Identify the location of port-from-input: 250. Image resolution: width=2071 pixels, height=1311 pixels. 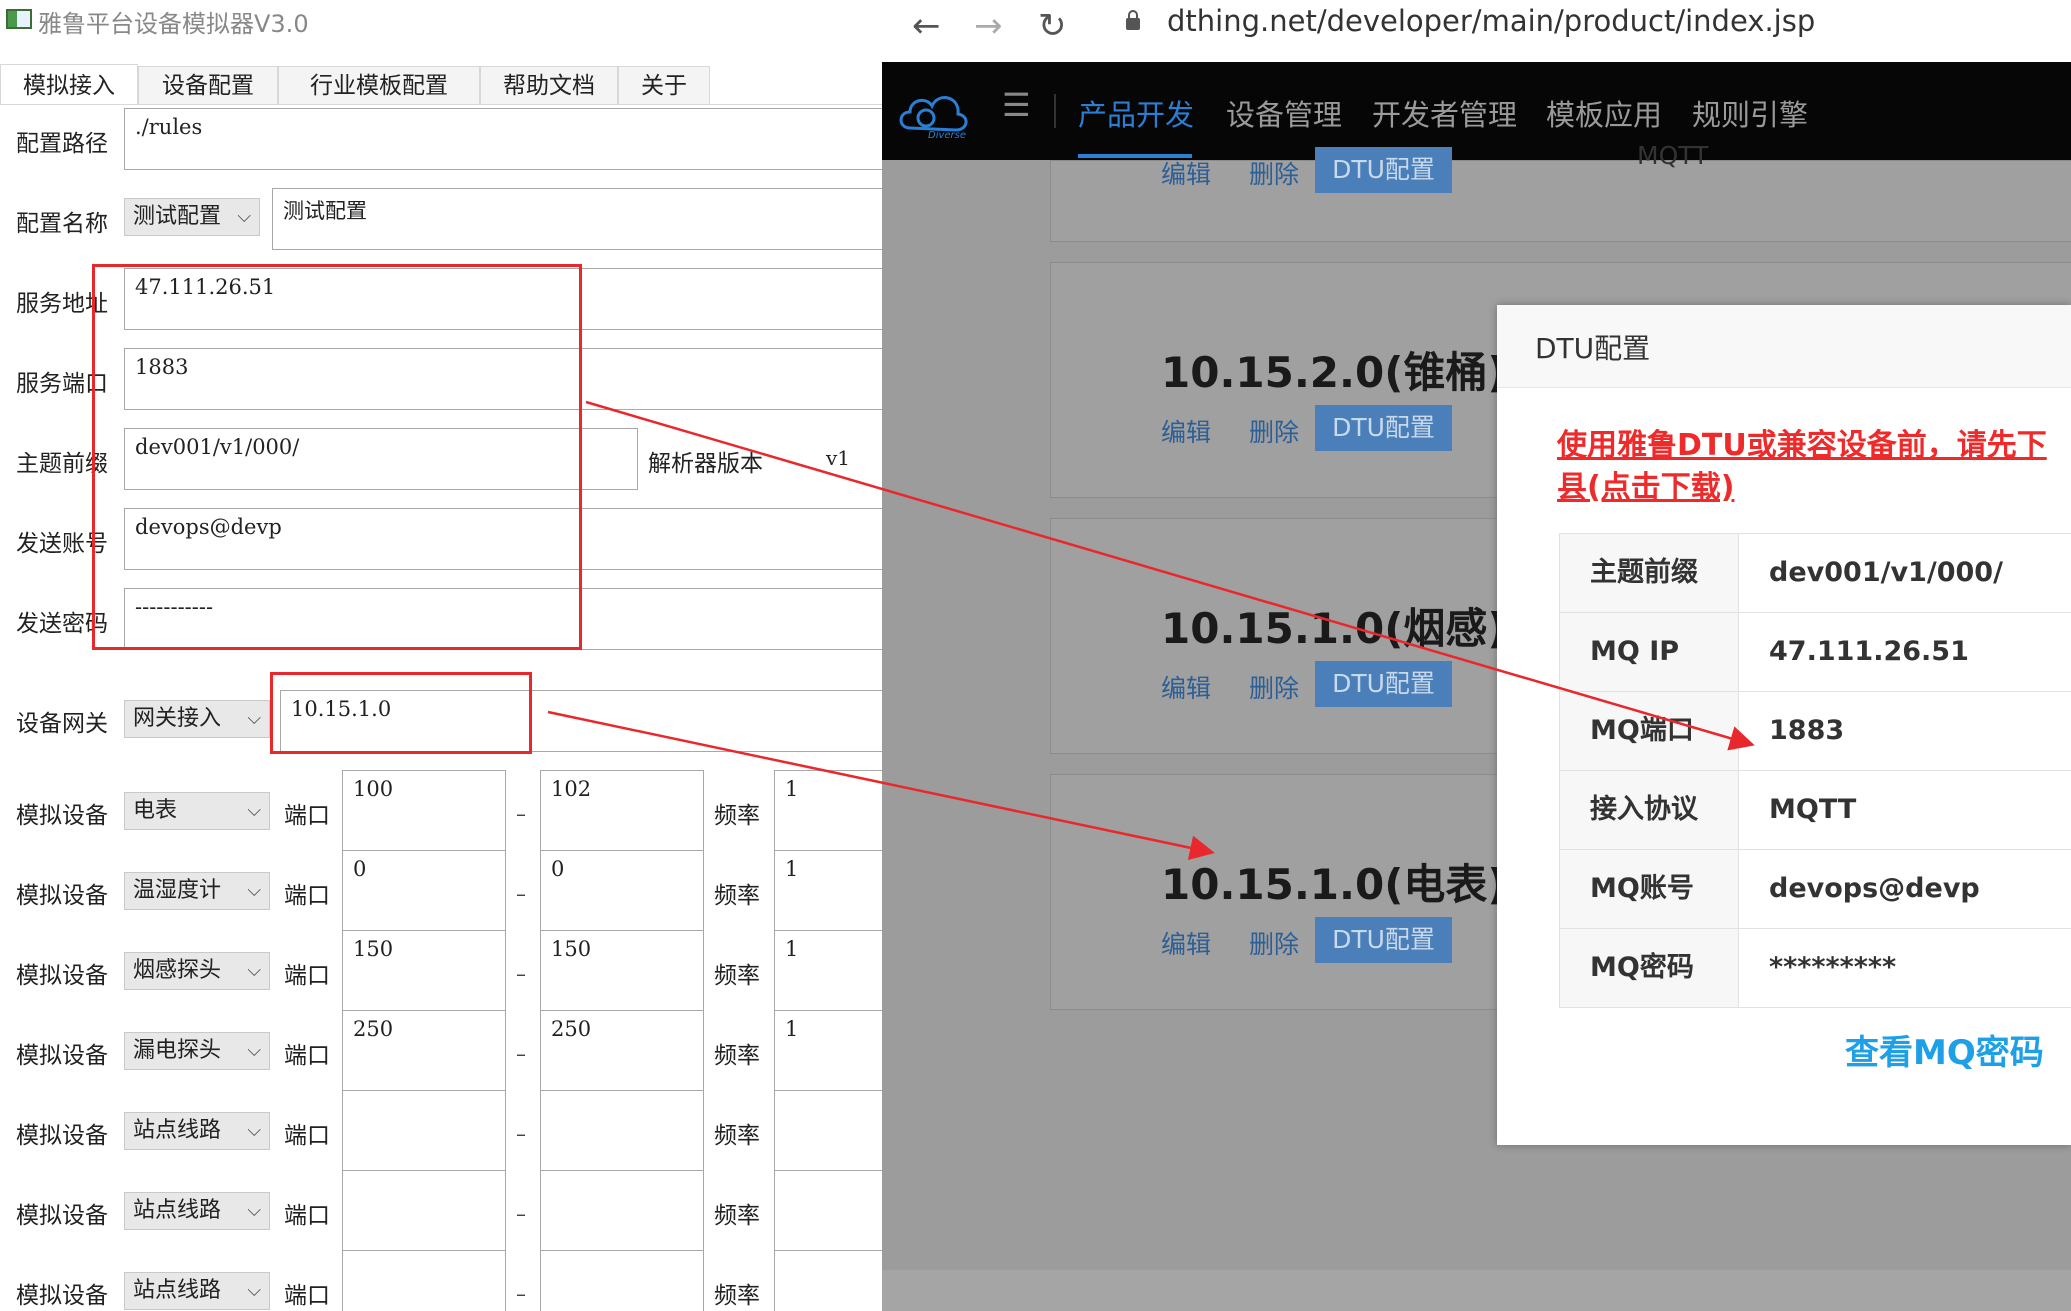
(424, 1051).